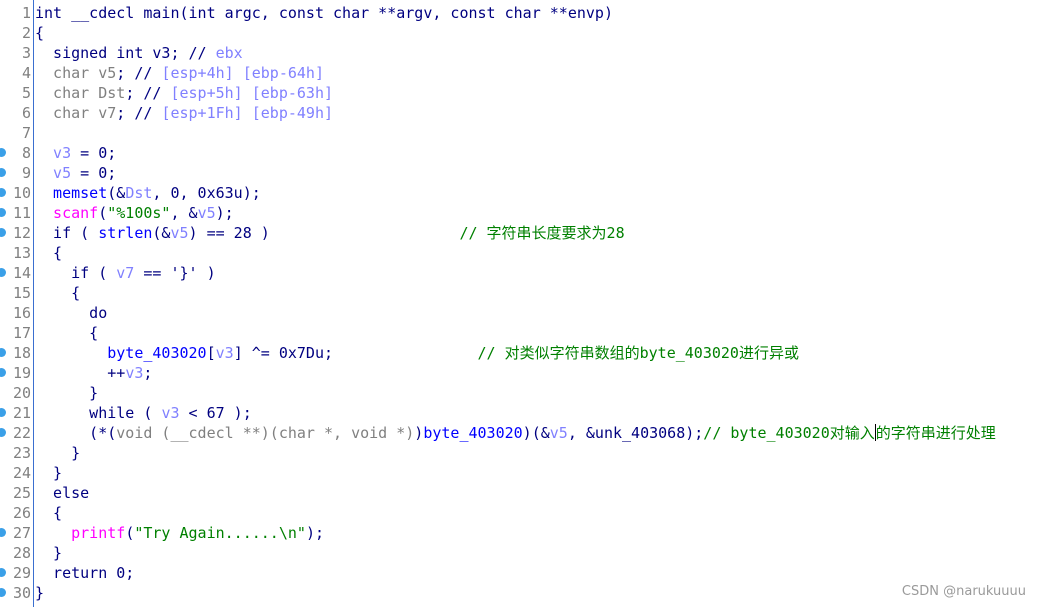 This screenshot has height=607, width=1040. Describe the element at coordinates (21, 473) in the screenshot. I see `line-number: 24` at that location.